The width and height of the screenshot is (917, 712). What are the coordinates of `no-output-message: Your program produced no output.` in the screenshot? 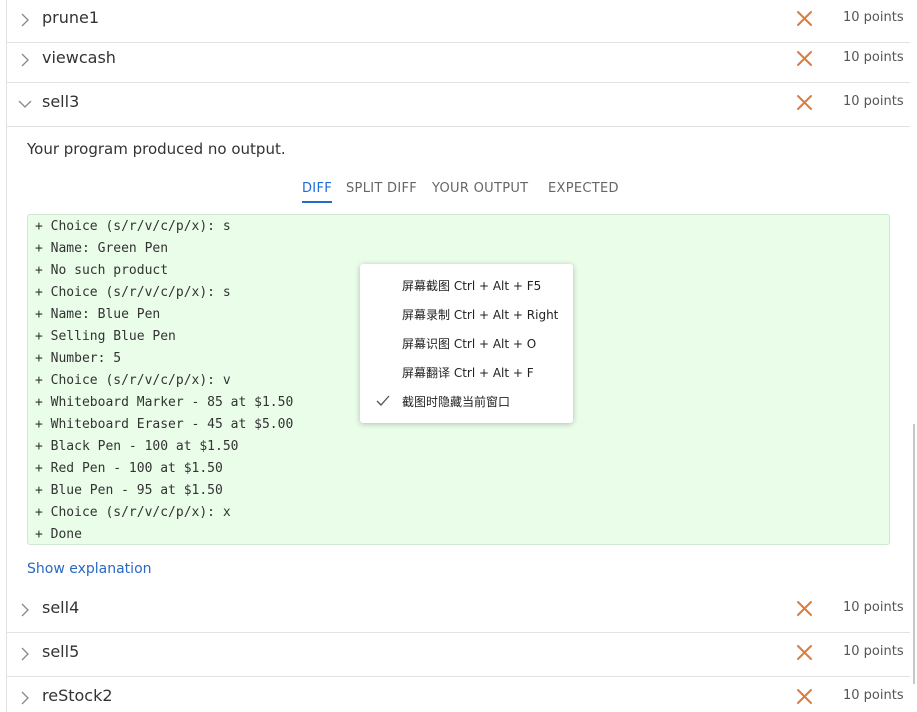 It's located at (156, 149).